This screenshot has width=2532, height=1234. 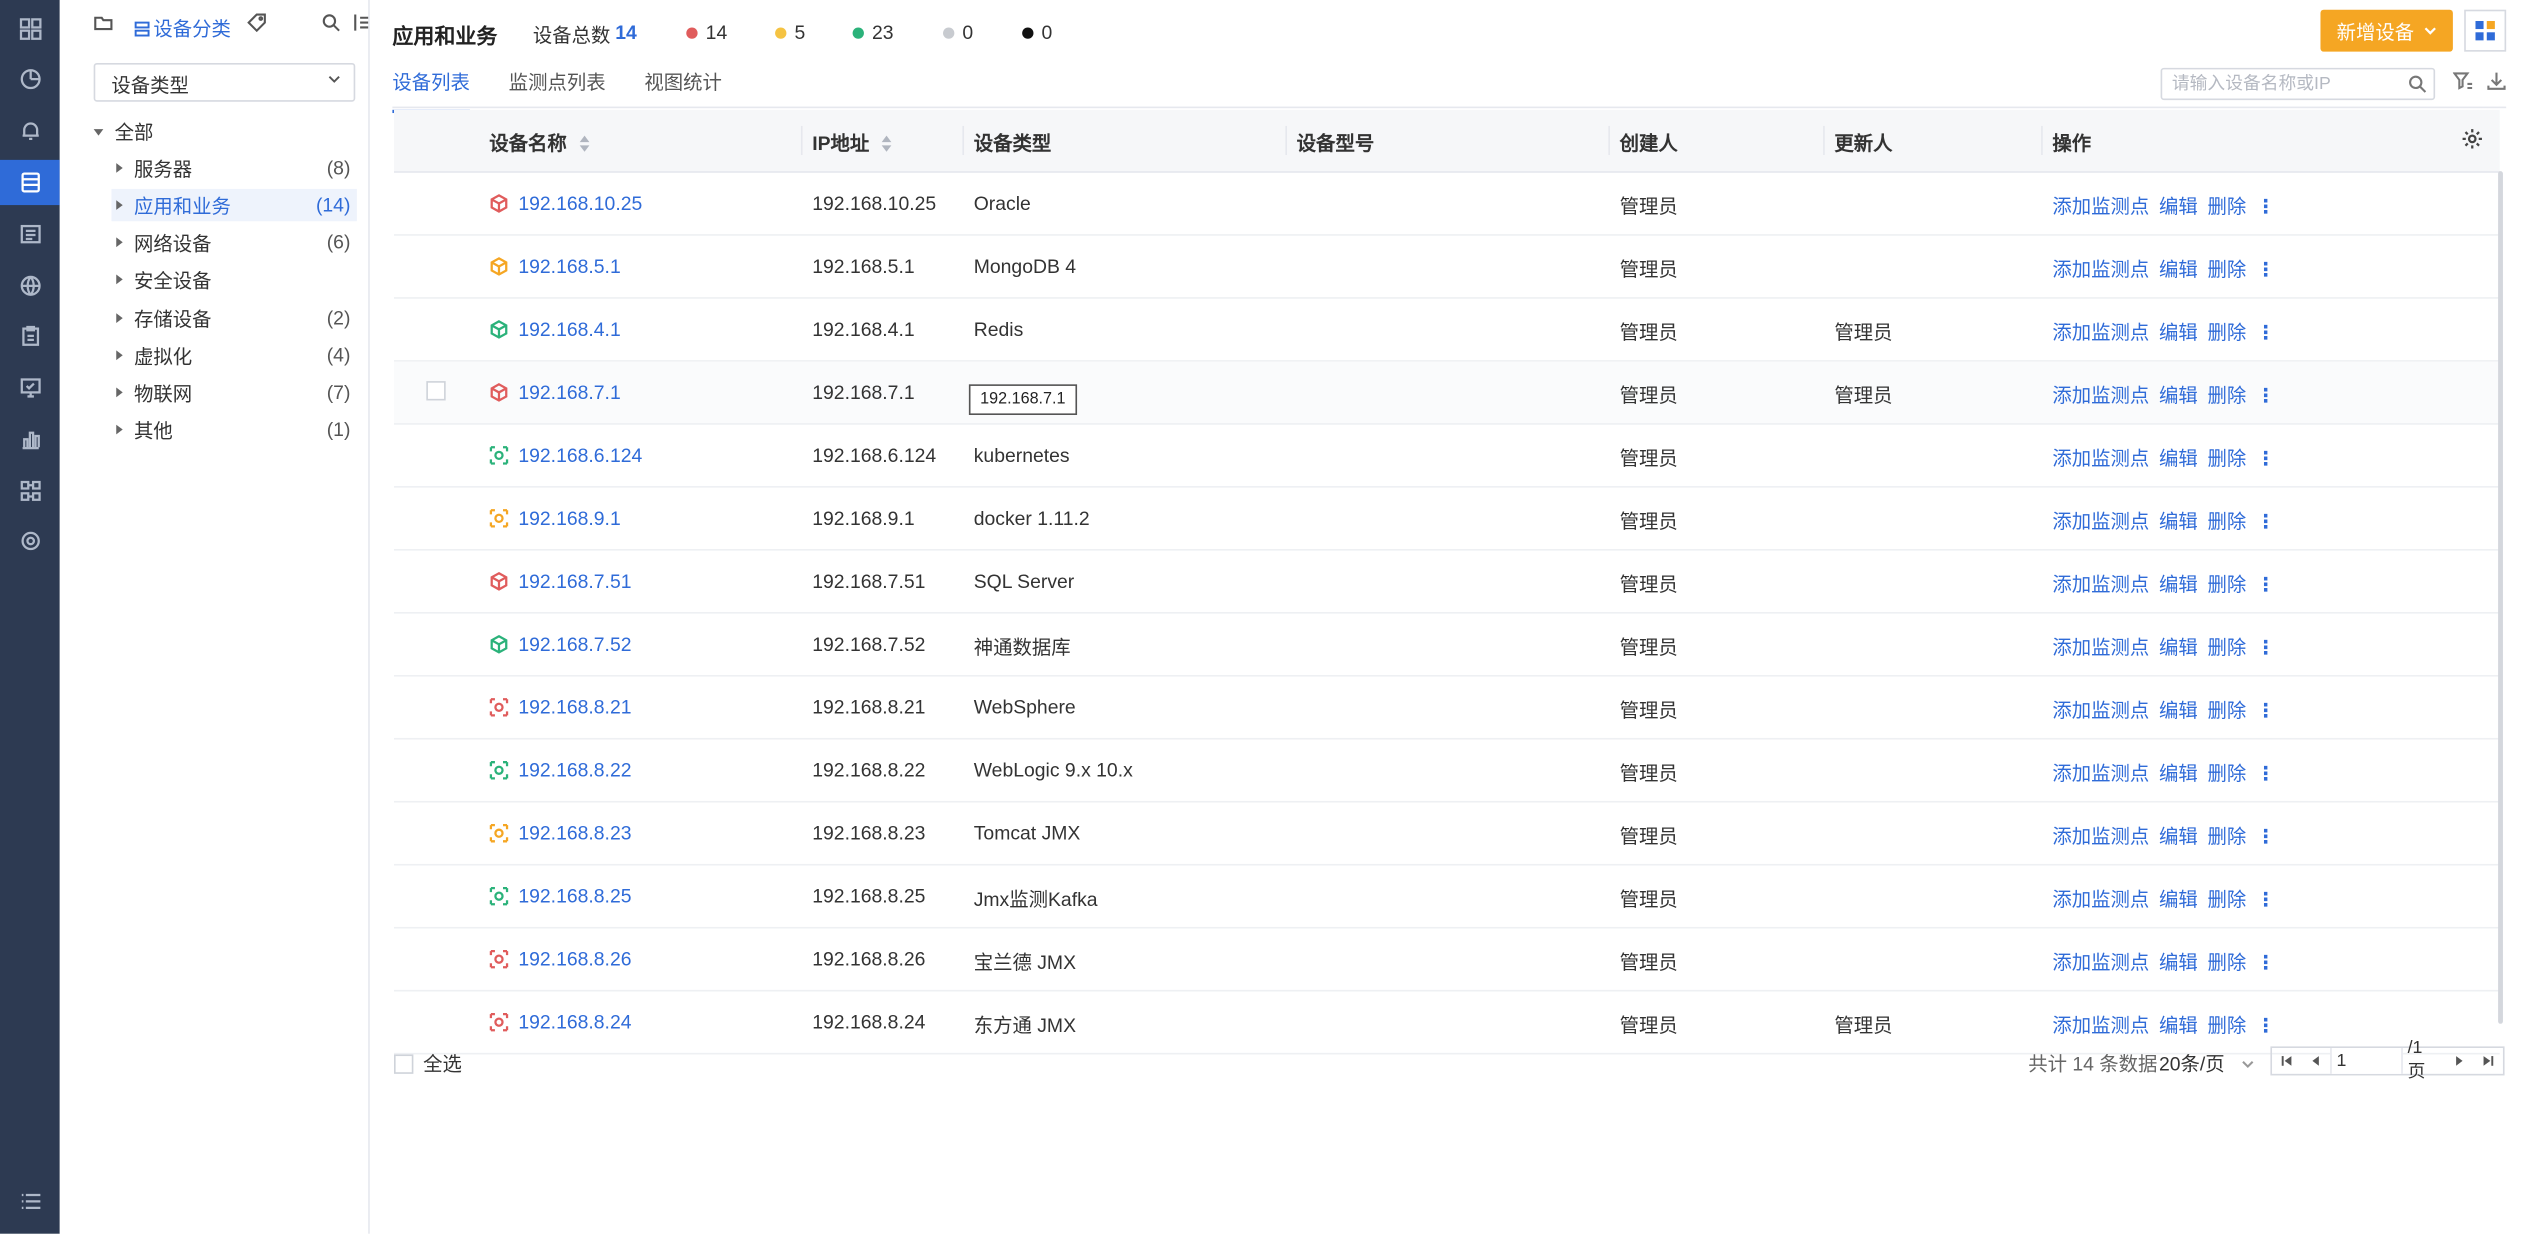 I want to click on filter-icon, so click(x=2463, y=81).